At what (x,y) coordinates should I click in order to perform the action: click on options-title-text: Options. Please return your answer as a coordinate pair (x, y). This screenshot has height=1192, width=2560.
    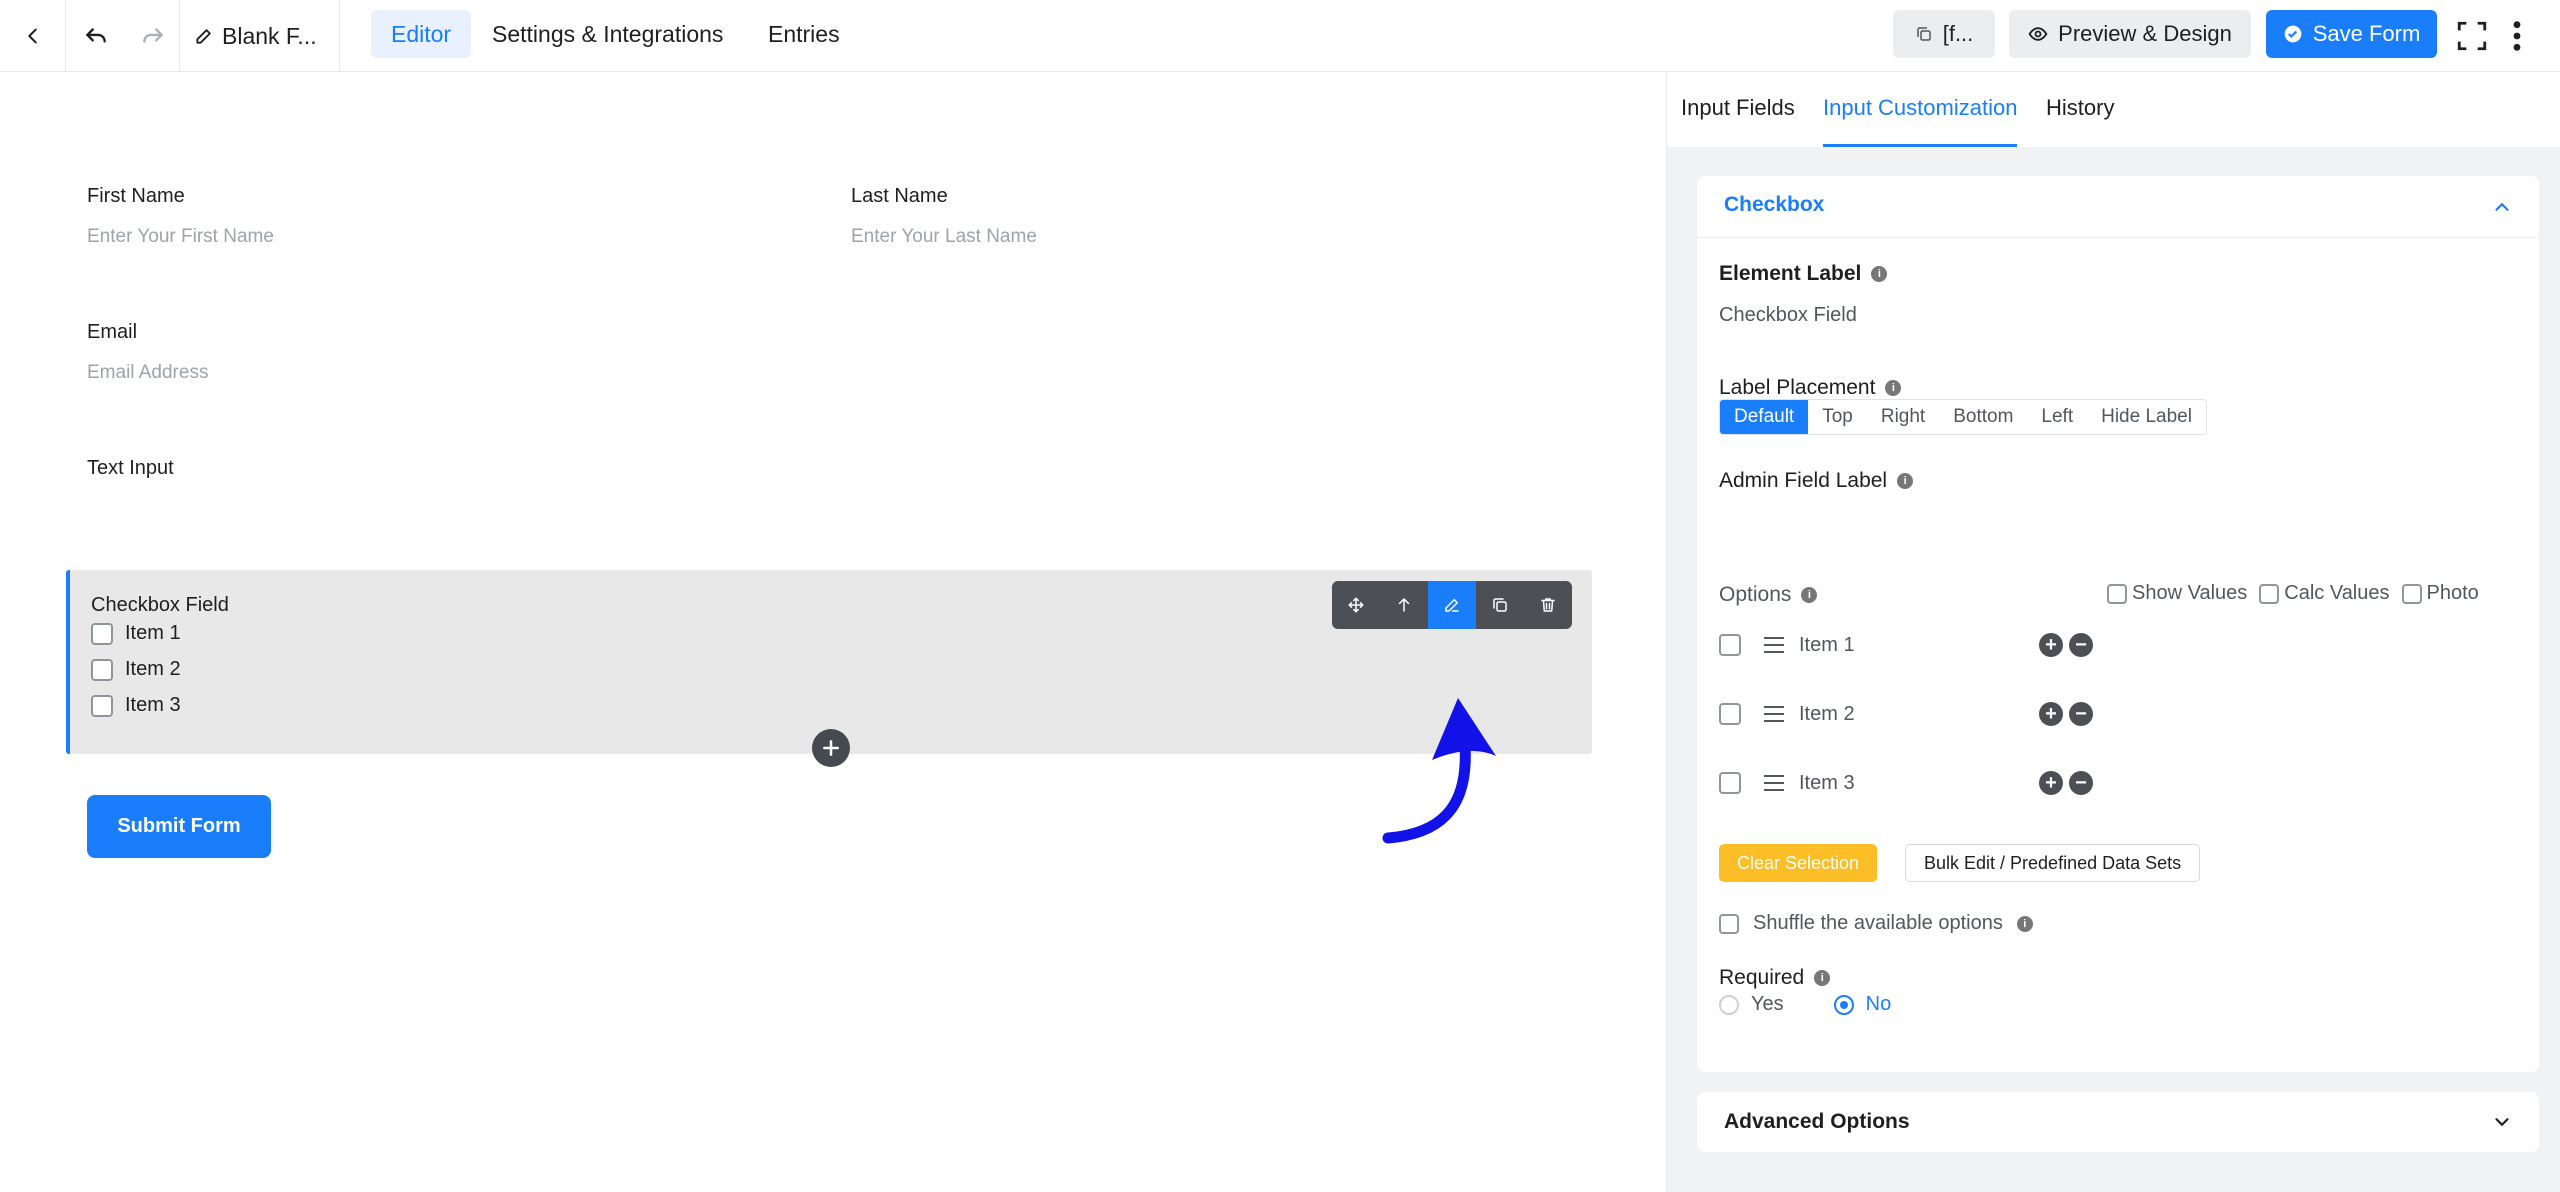
    Looking at the image, I should click on (1755, 594).